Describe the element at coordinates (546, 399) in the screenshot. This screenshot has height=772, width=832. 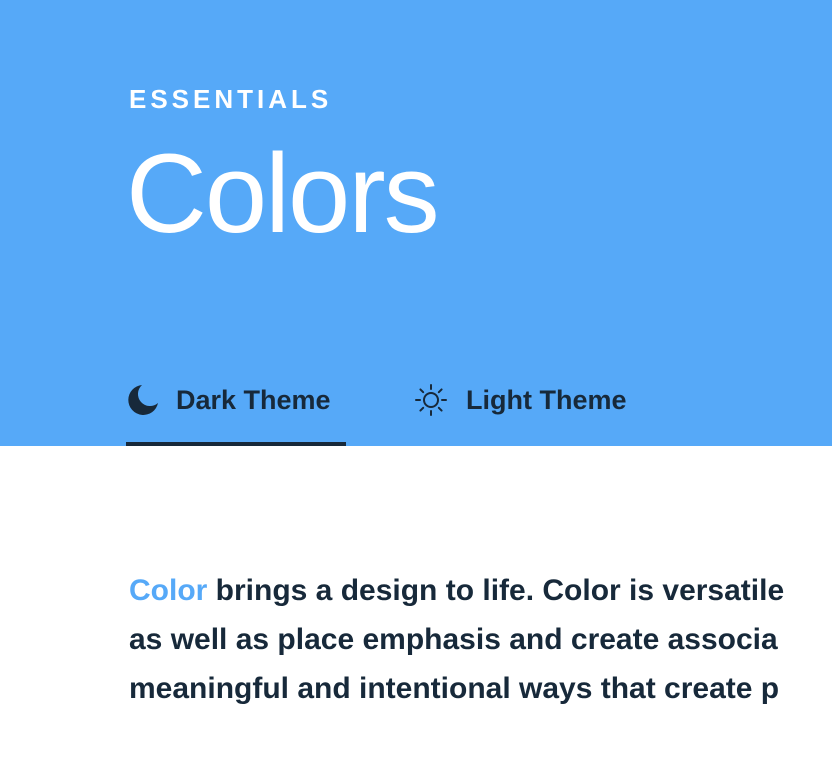
I see `tab-label: Light Theme` at that location.